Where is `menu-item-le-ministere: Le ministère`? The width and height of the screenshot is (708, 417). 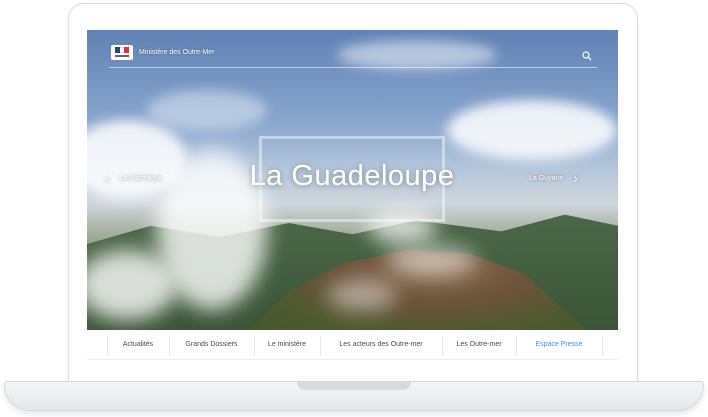
menu-item-le-ministere: Le ministère is located at coordinates (287, 345).